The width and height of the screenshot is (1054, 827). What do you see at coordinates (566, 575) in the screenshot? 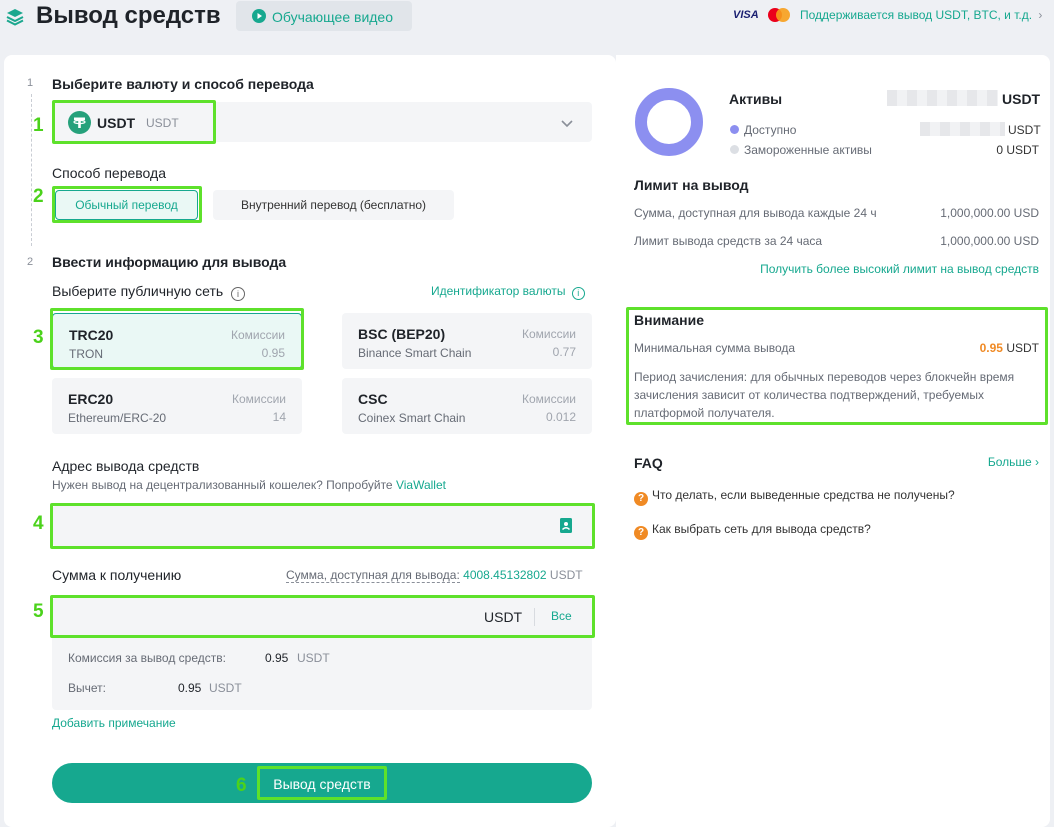
I see `available-unit: USDT` at bounding box center [566, 575].